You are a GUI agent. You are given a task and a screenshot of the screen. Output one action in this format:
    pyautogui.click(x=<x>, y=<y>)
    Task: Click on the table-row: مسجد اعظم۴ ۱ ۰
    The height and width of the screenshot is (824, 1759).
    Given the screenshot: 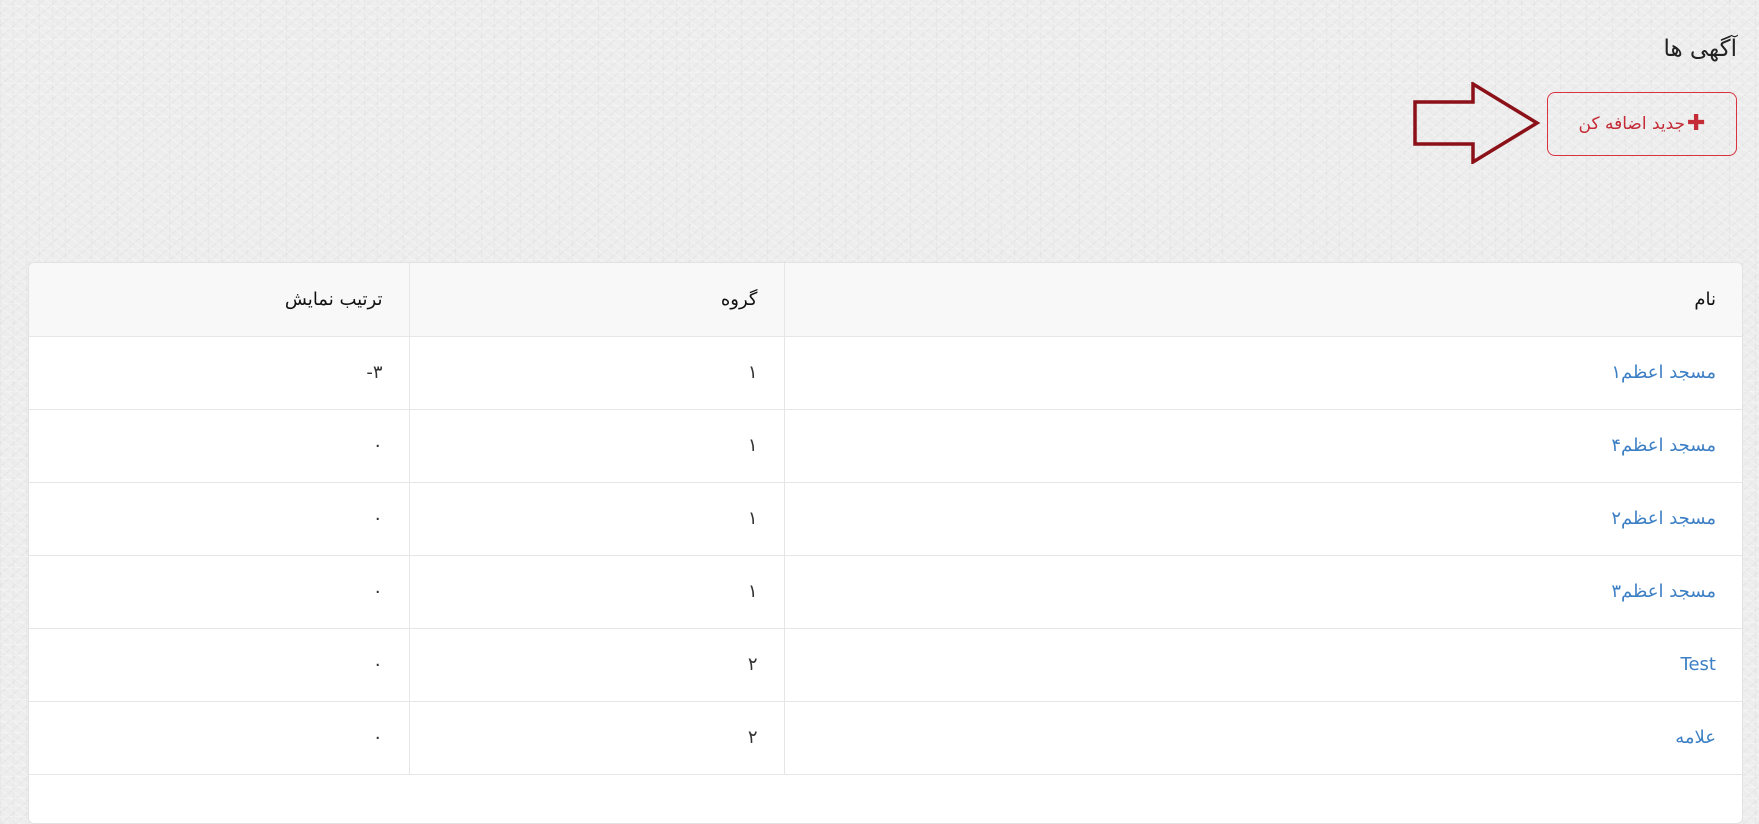 What is the action you would take?
    pyautogui.click(x=885, y=446)
    